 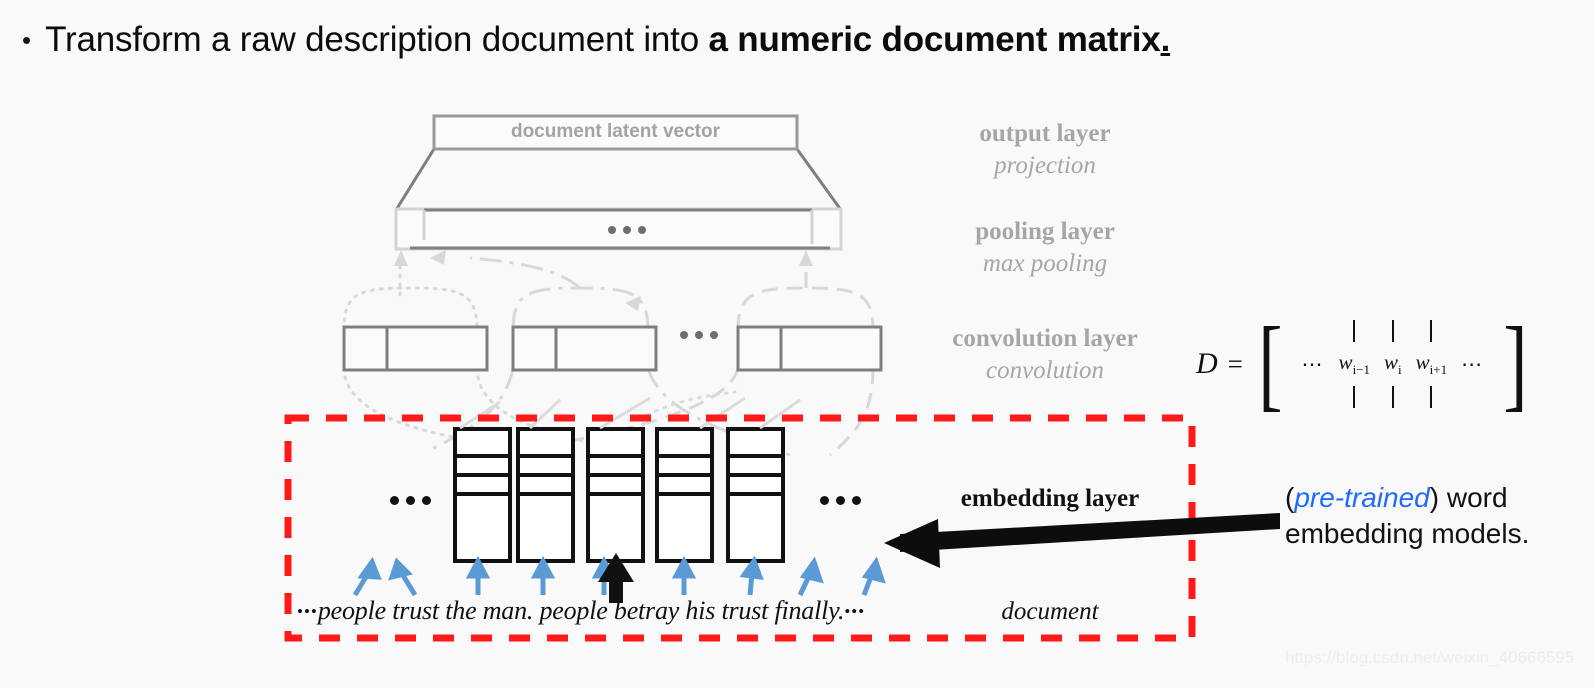 What do you see at coordinates (1407, 533) in the screenshot?
I see `annotation-line2: embedding models.` at bounding box center [1407, 533].